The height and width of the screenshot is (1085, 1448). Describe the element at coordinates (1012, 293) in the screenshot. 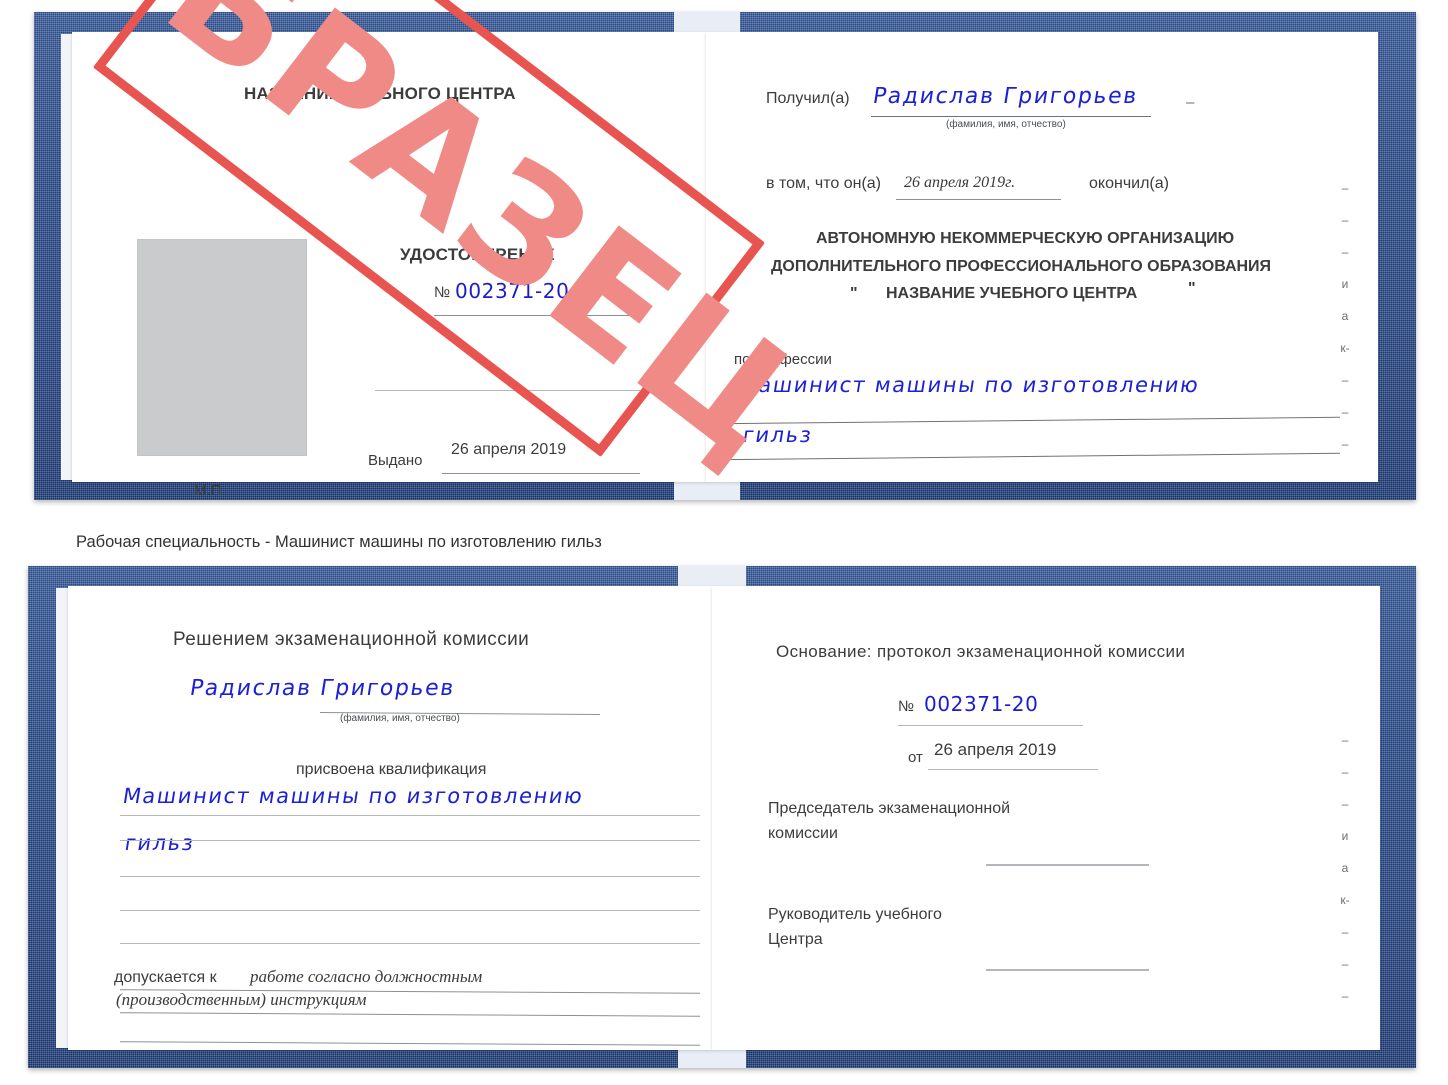

I see `org-line-3: НАЗВАНИЕ УЧЕБНОГО ЦЕНТРА` at that location.